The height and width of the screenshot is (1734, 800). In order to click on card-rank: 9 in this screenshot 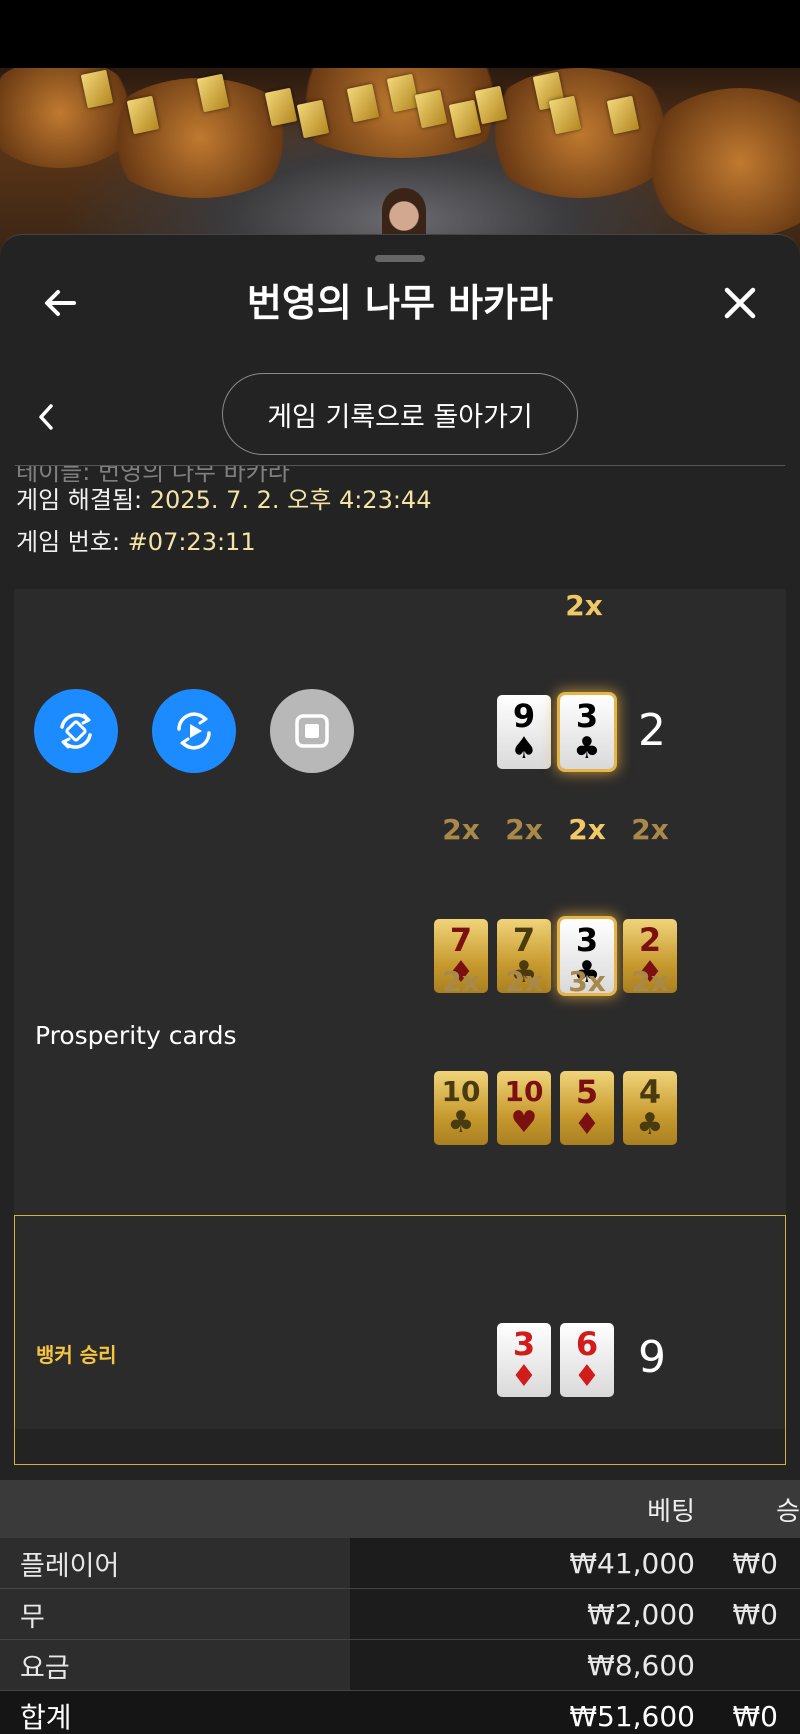, I will do `click(524, 716)`.